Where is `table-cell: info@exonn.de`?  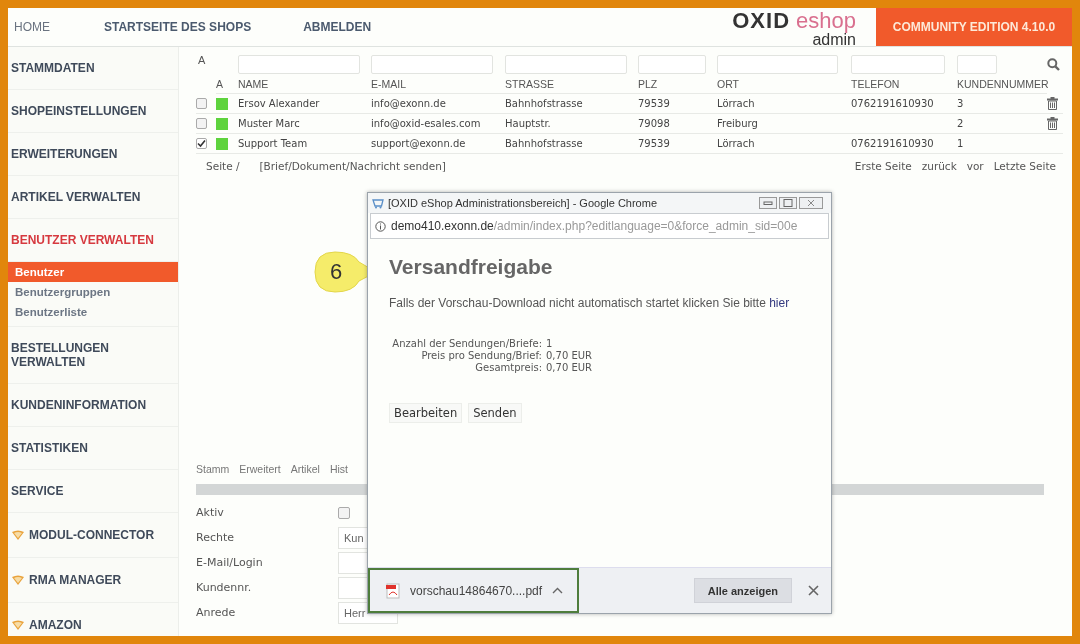 table-cell: info@exonn.de is located at coordinates (408, 103).